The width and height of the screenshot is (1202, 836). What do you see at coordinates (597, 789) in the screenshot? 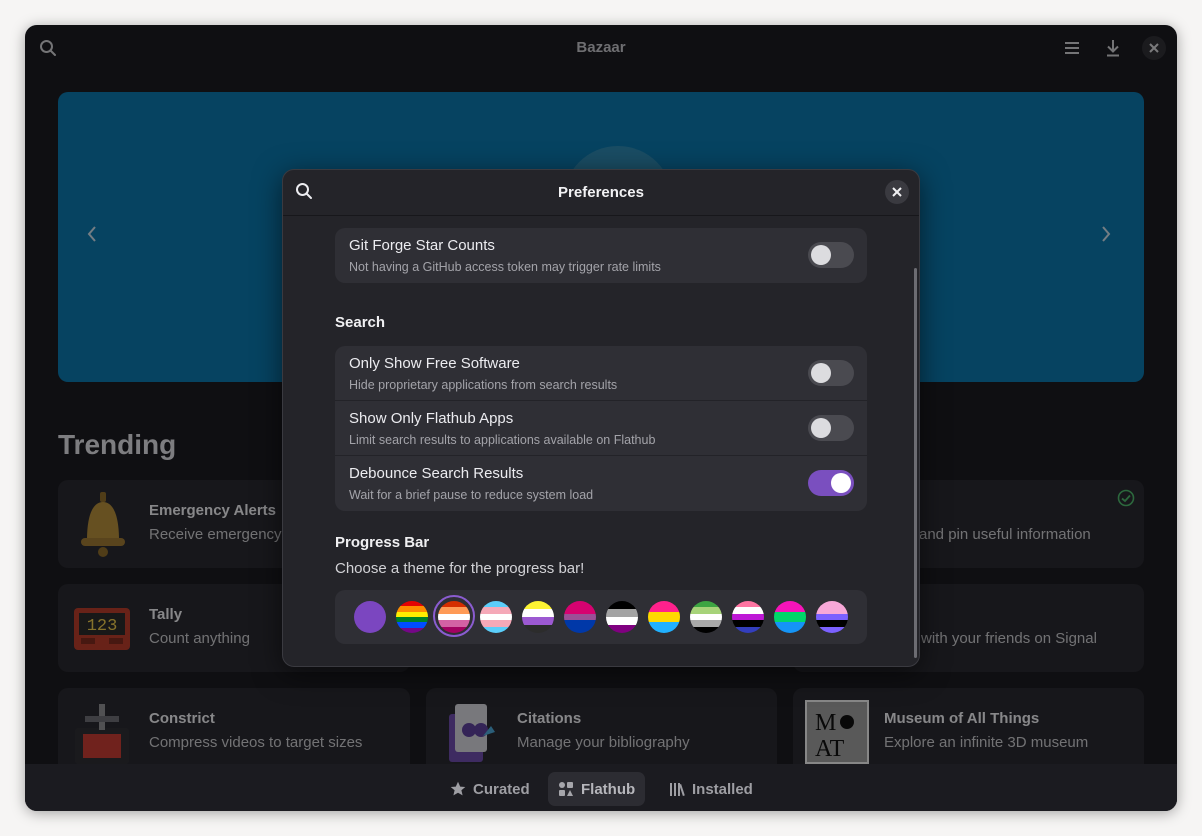
I see `tab-flathub: Flathub` at bounding box center [597, 789].